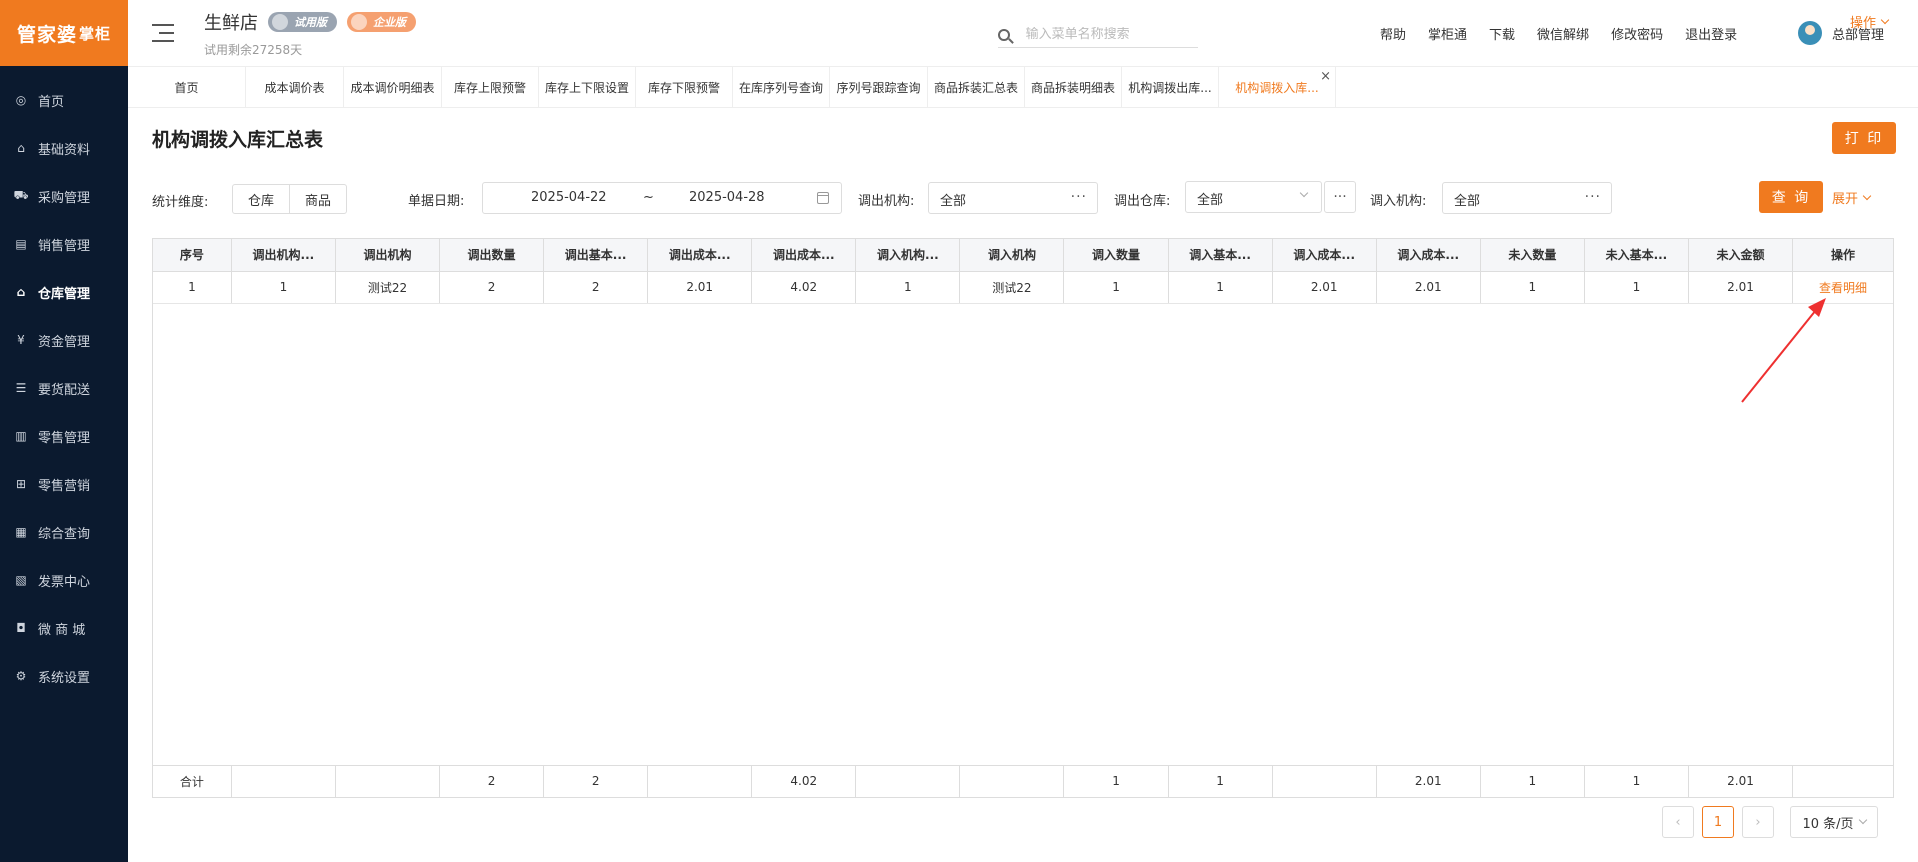 This screenshot has width=1918, height=862. What do you see at coordinates (1852, 197) in the screenshot?
I see `expand-filters-button: 展开` at bounding box center [1852, 197].